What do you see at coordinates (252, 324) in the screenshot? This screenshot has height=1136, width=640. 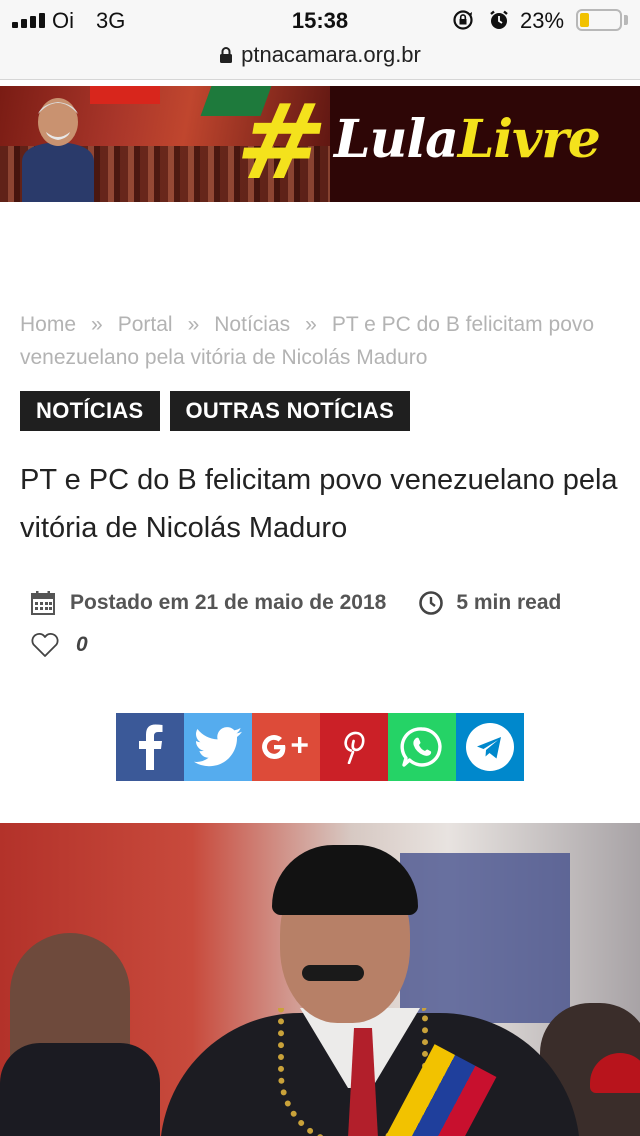 I see `breadcrumb-noticias: Notícias` at bounding box center [252, 324].